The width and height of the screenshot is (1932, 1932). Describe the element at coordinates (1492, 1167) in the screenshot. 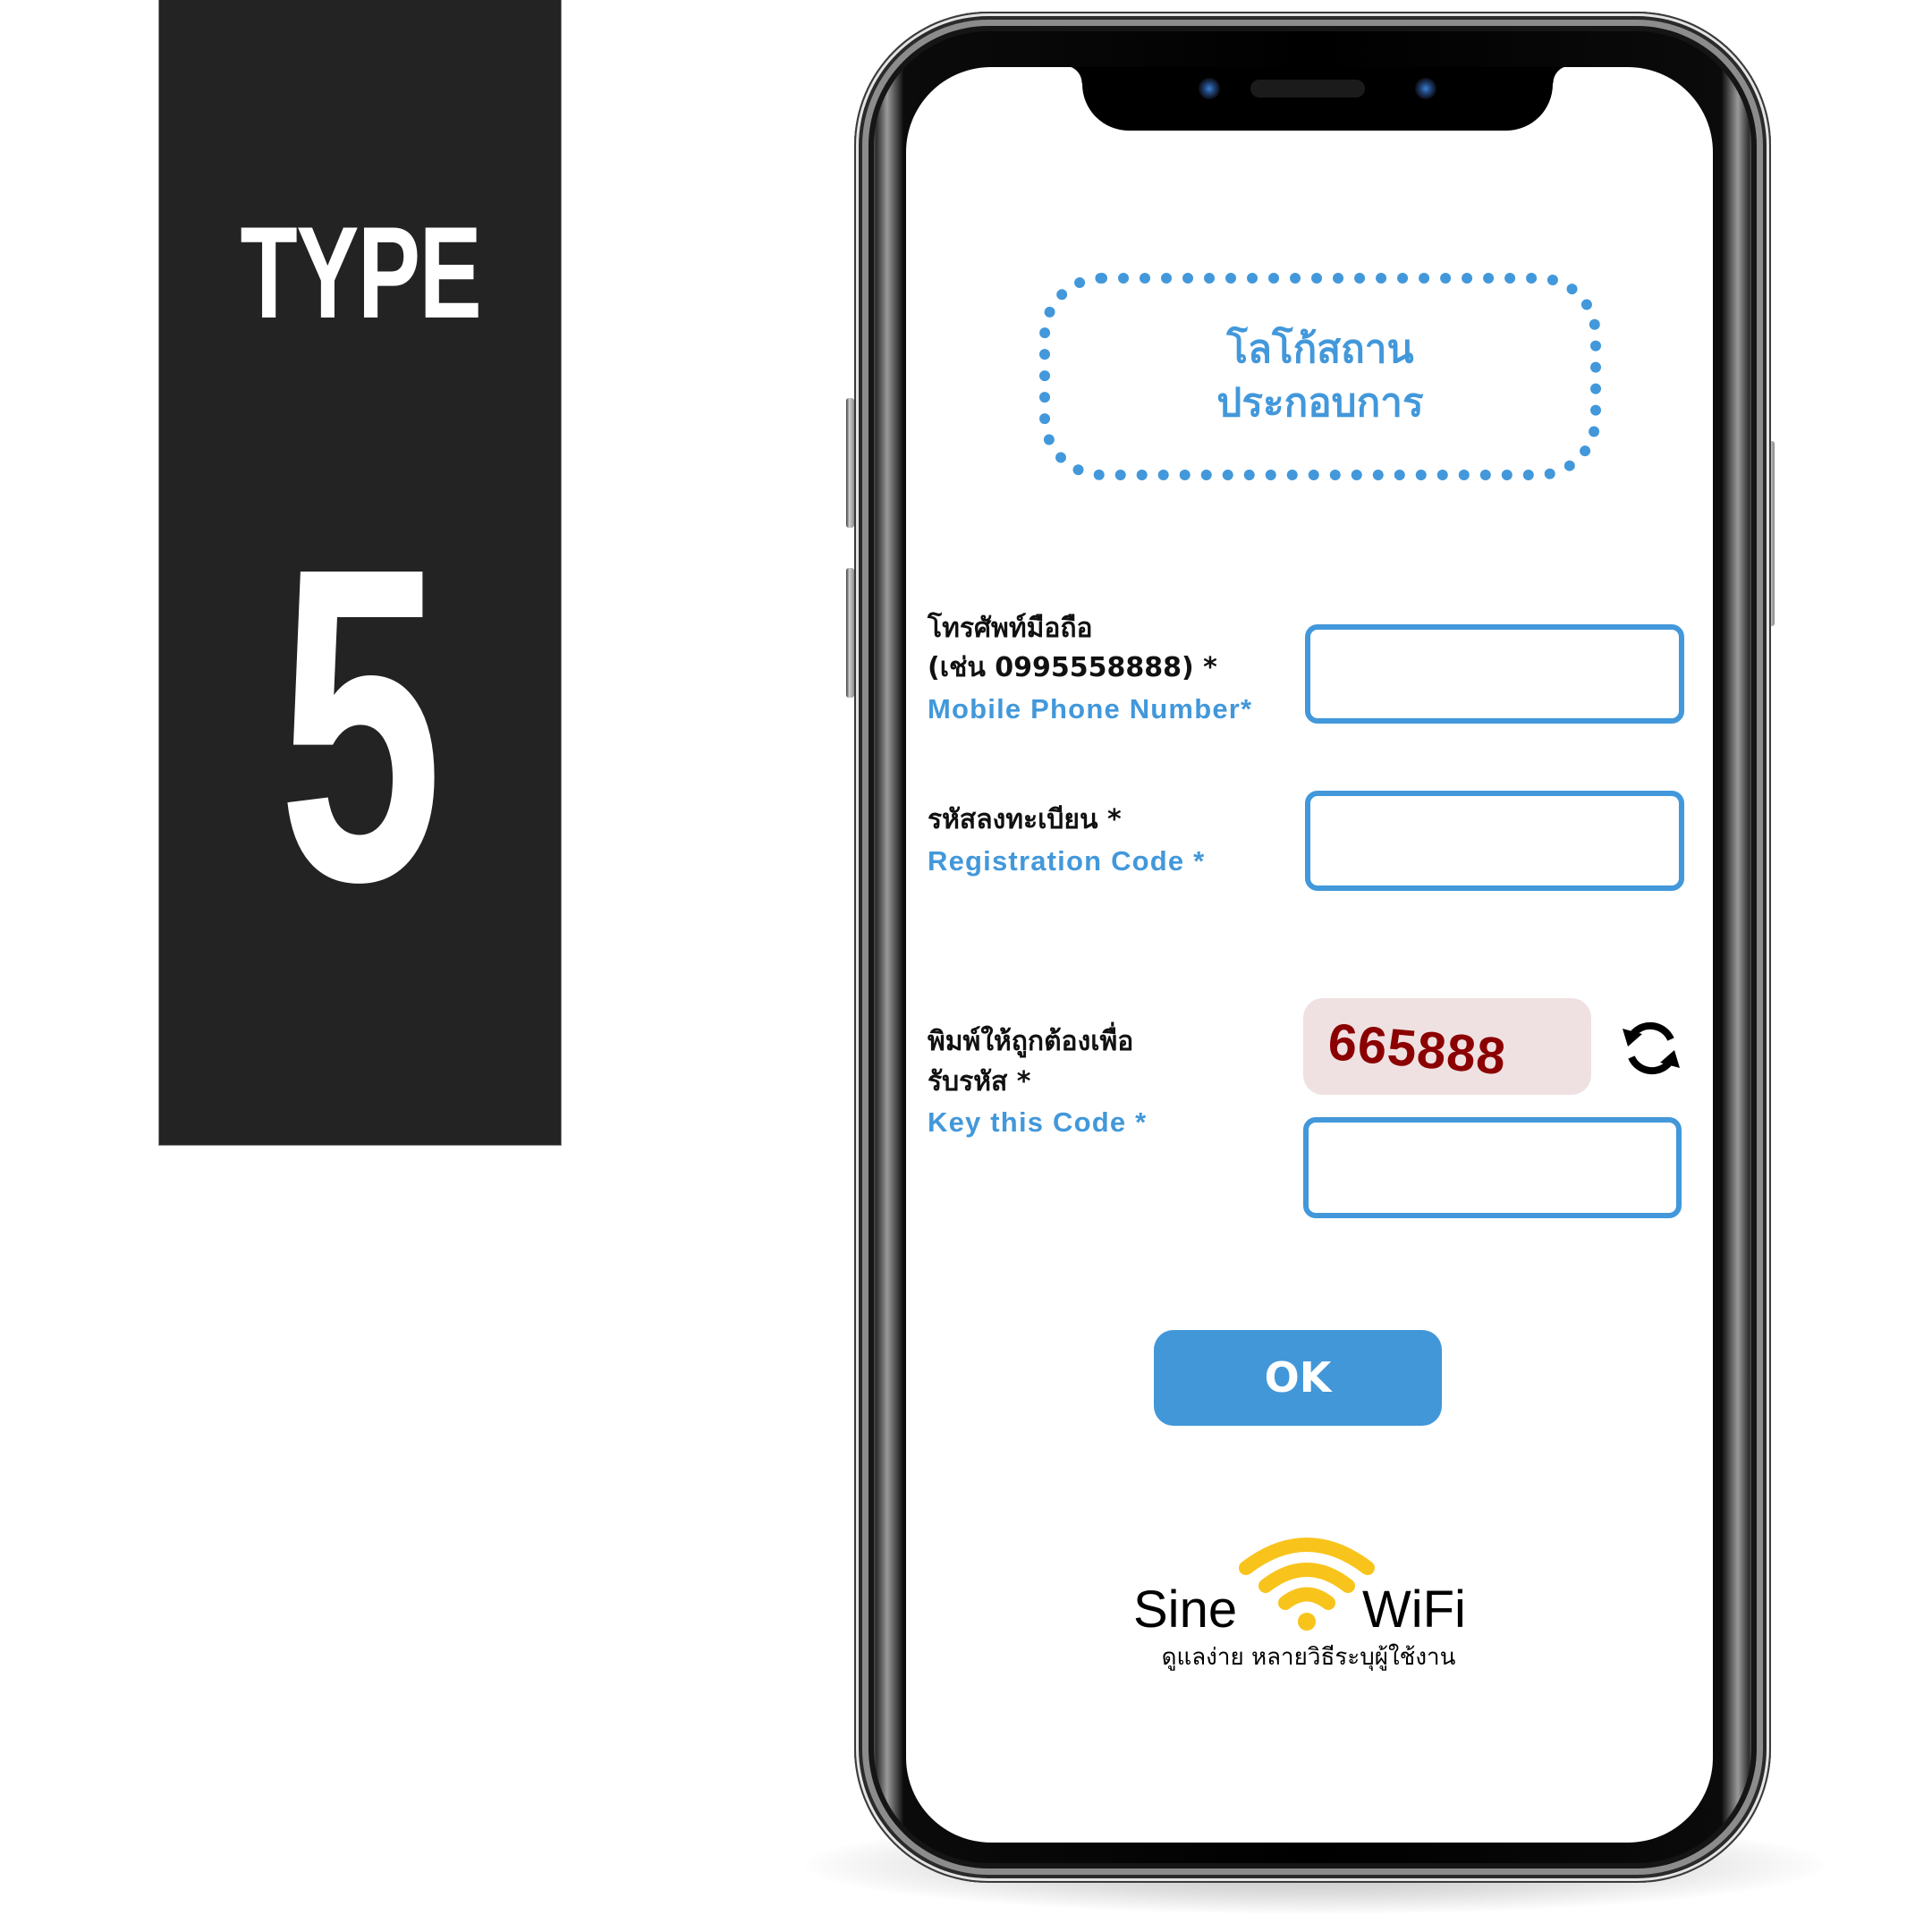

I see `captcha-input` at that location.